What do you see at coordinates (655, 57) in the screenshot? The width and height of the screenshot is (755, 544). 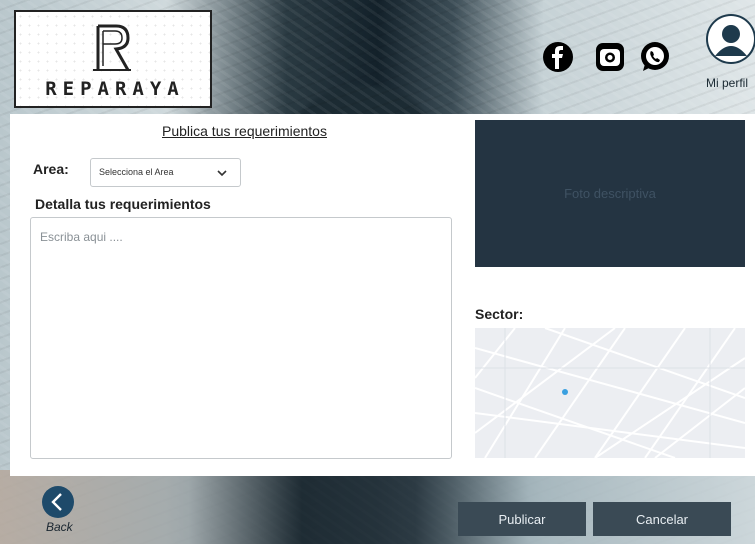 I see `whatsapp-icon` at bounding box center [655, 57].